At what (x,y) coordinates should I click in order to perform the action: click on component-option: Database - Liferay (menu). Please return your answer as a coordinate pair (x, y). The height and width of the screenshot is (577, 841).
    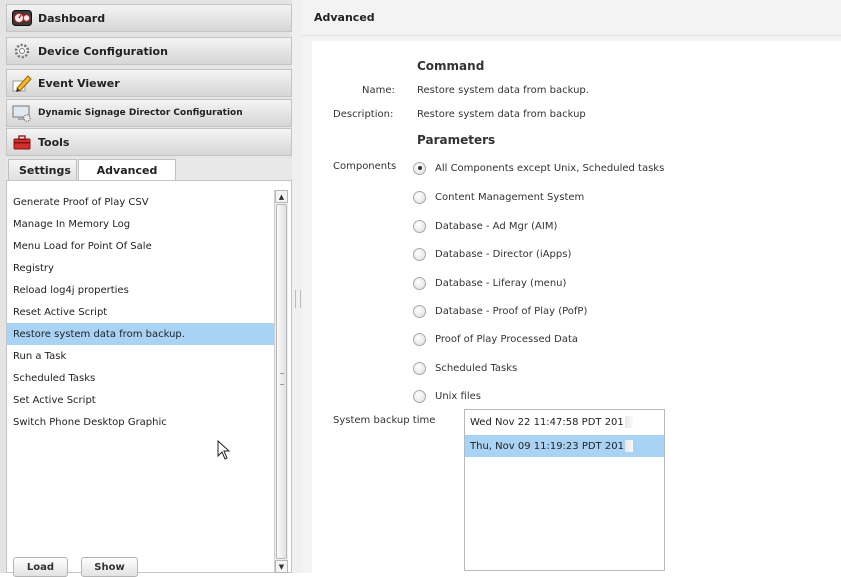
    Looking at the image, I should click on (489, 283).